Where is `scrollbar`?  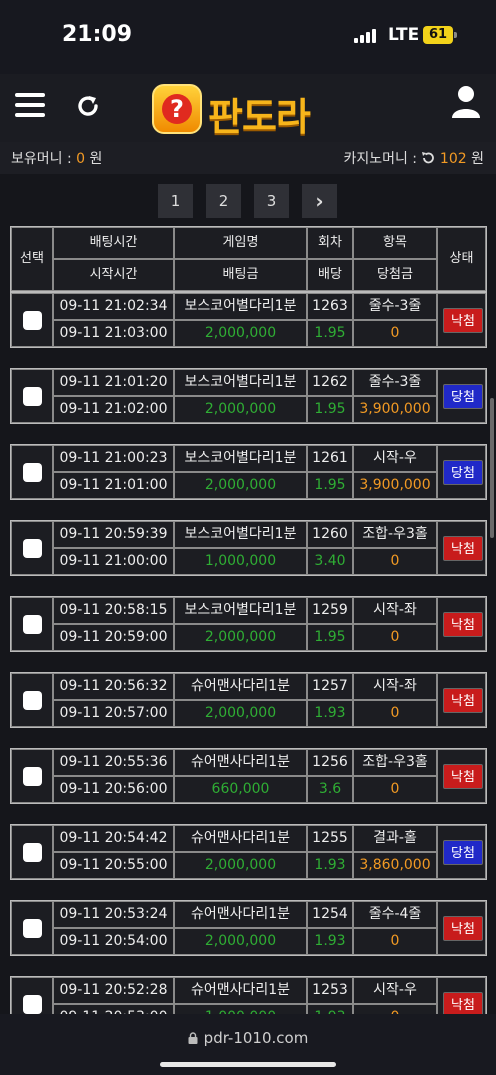
scrollbar is located at coordinates (492, 468).